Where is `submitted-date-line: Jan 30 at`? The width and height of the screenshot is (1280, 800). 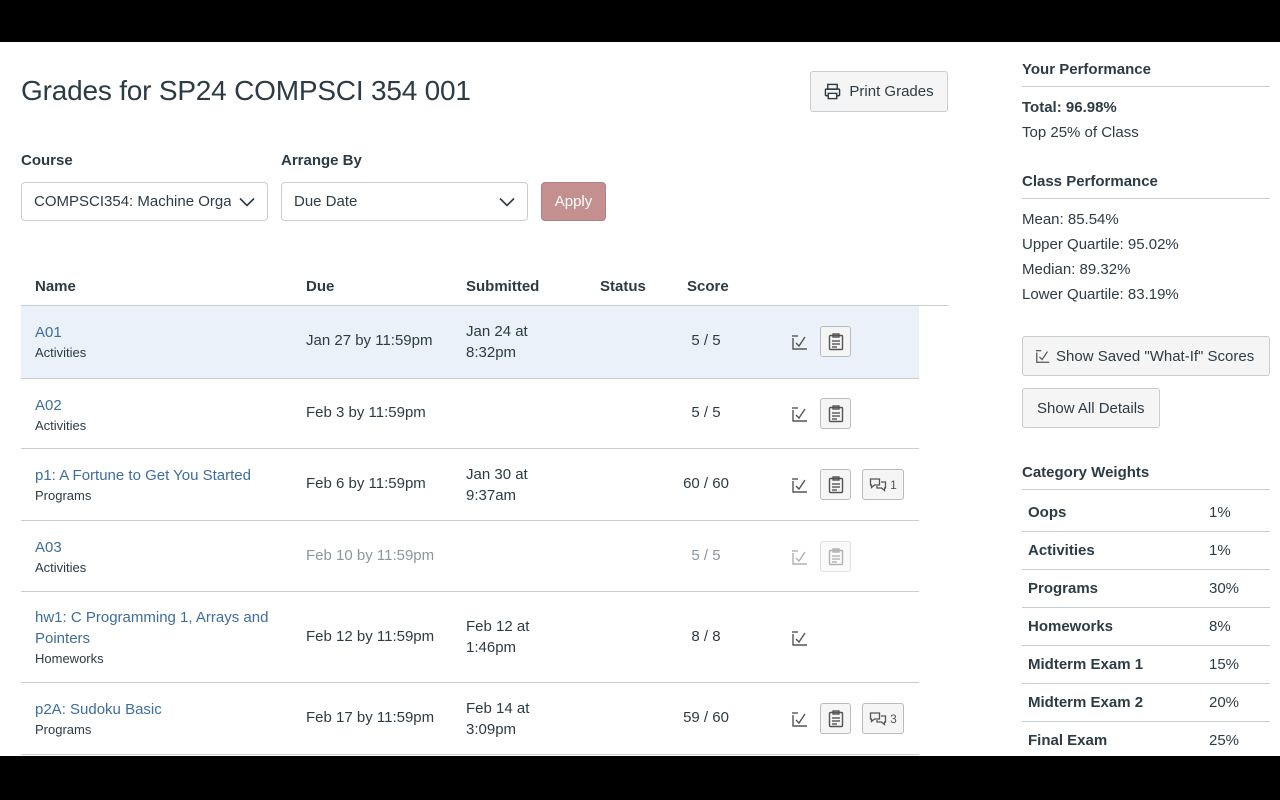
submitted-date-line: Jan 30 at is located at coordinates (497, 474).